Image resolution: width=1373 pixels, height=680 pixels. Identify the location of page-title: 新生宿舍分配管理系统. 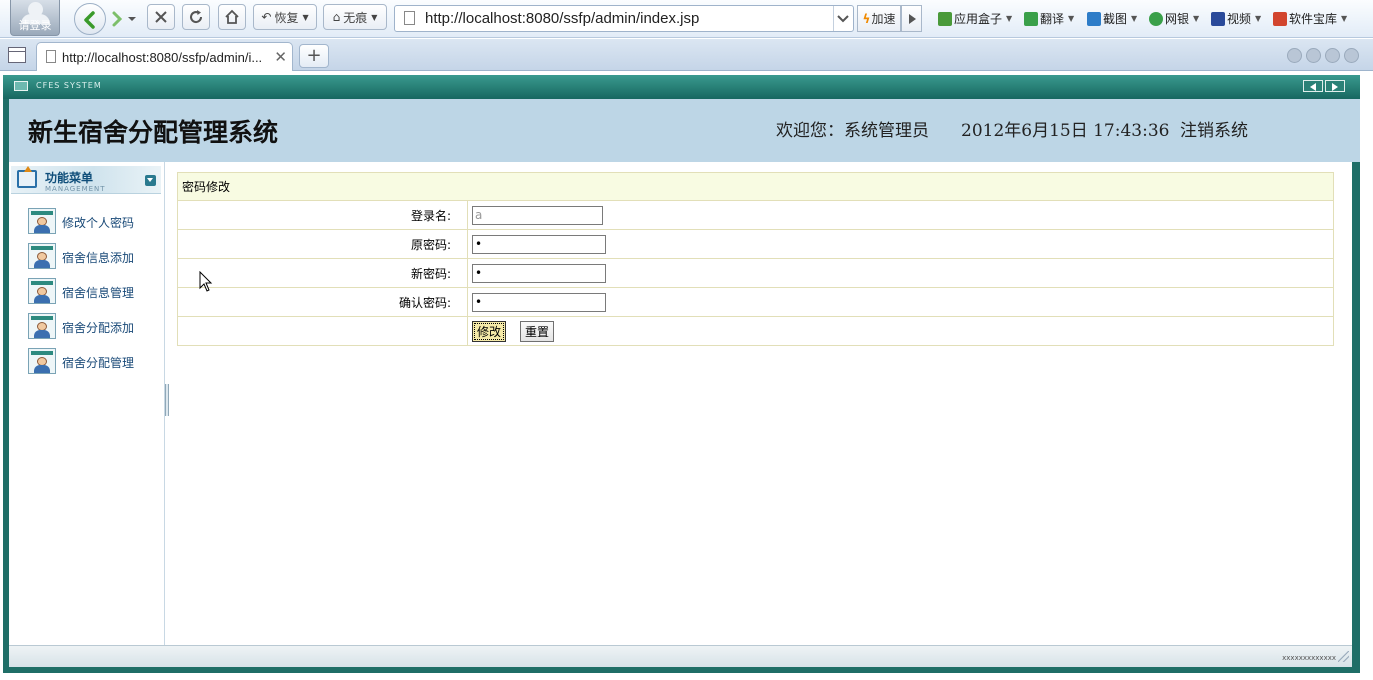
(153, 132).